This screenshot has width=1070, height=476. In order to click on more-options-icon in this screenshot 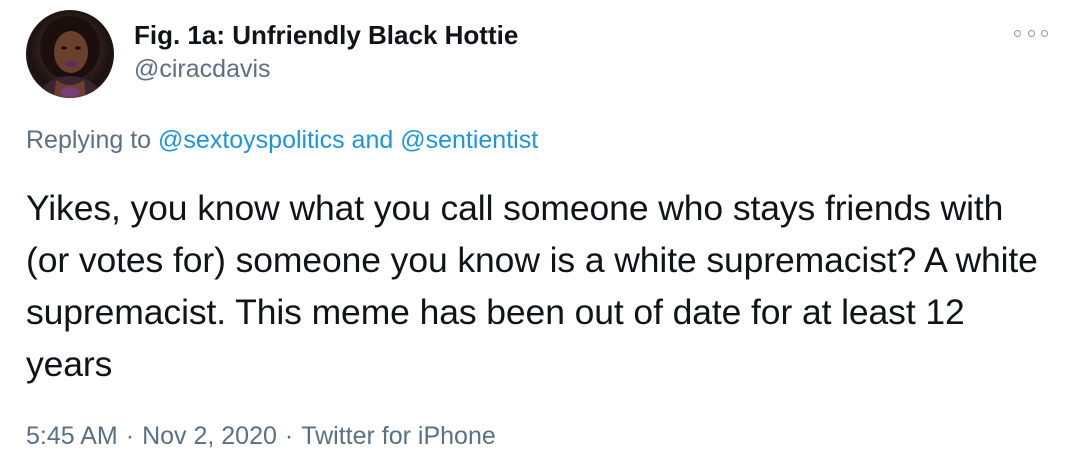, I will do `click(1031, 33)`.